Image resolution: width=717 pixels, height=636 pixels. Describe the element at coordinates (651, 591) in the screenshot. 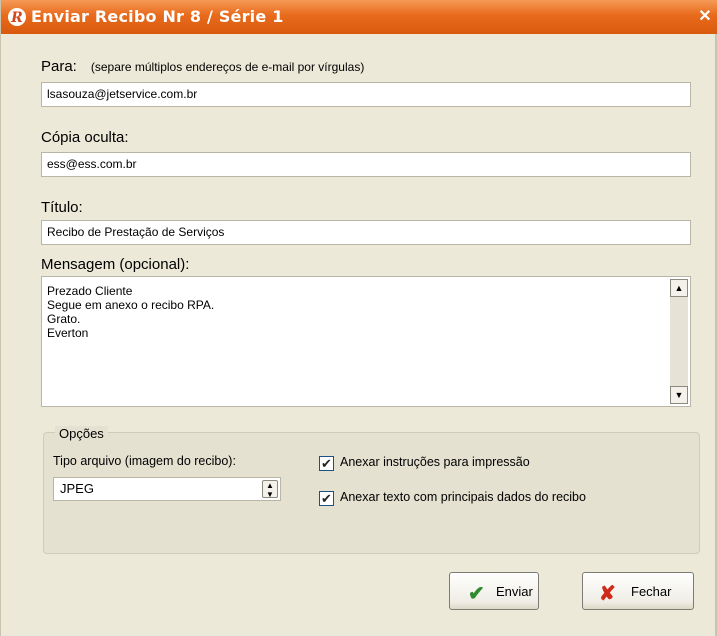

I see `close-button-label: Fechar` at that location.